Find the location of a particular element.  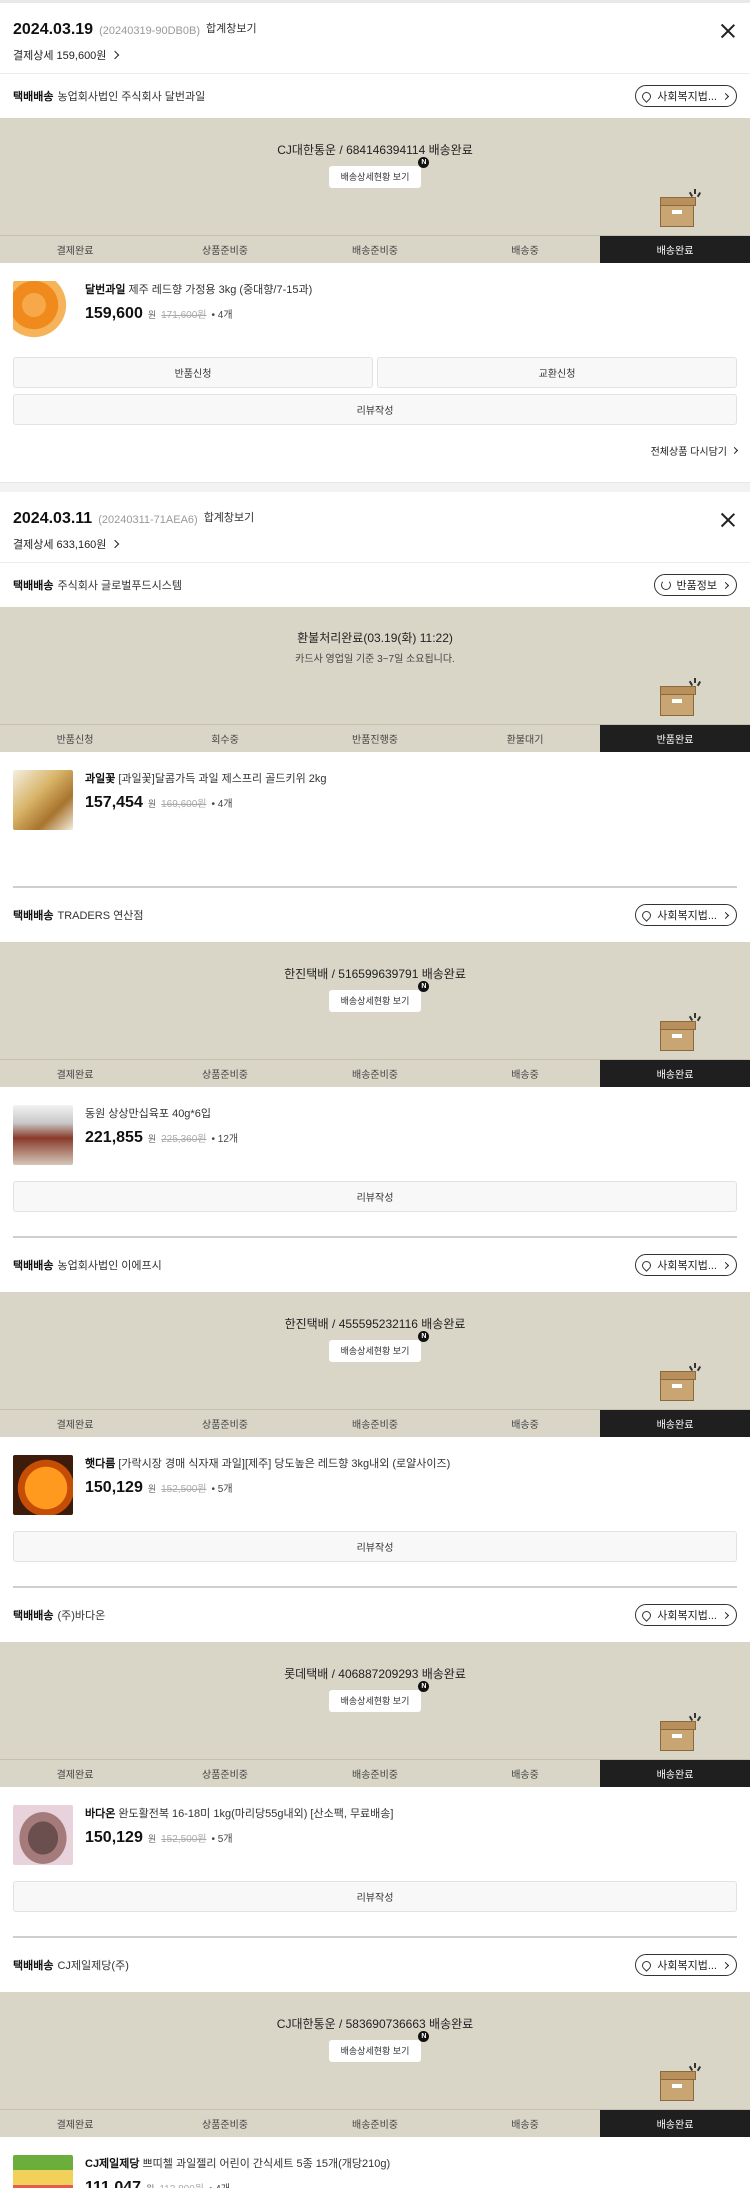

original-price: 152,500원 is located at coordinates (184, 1489).